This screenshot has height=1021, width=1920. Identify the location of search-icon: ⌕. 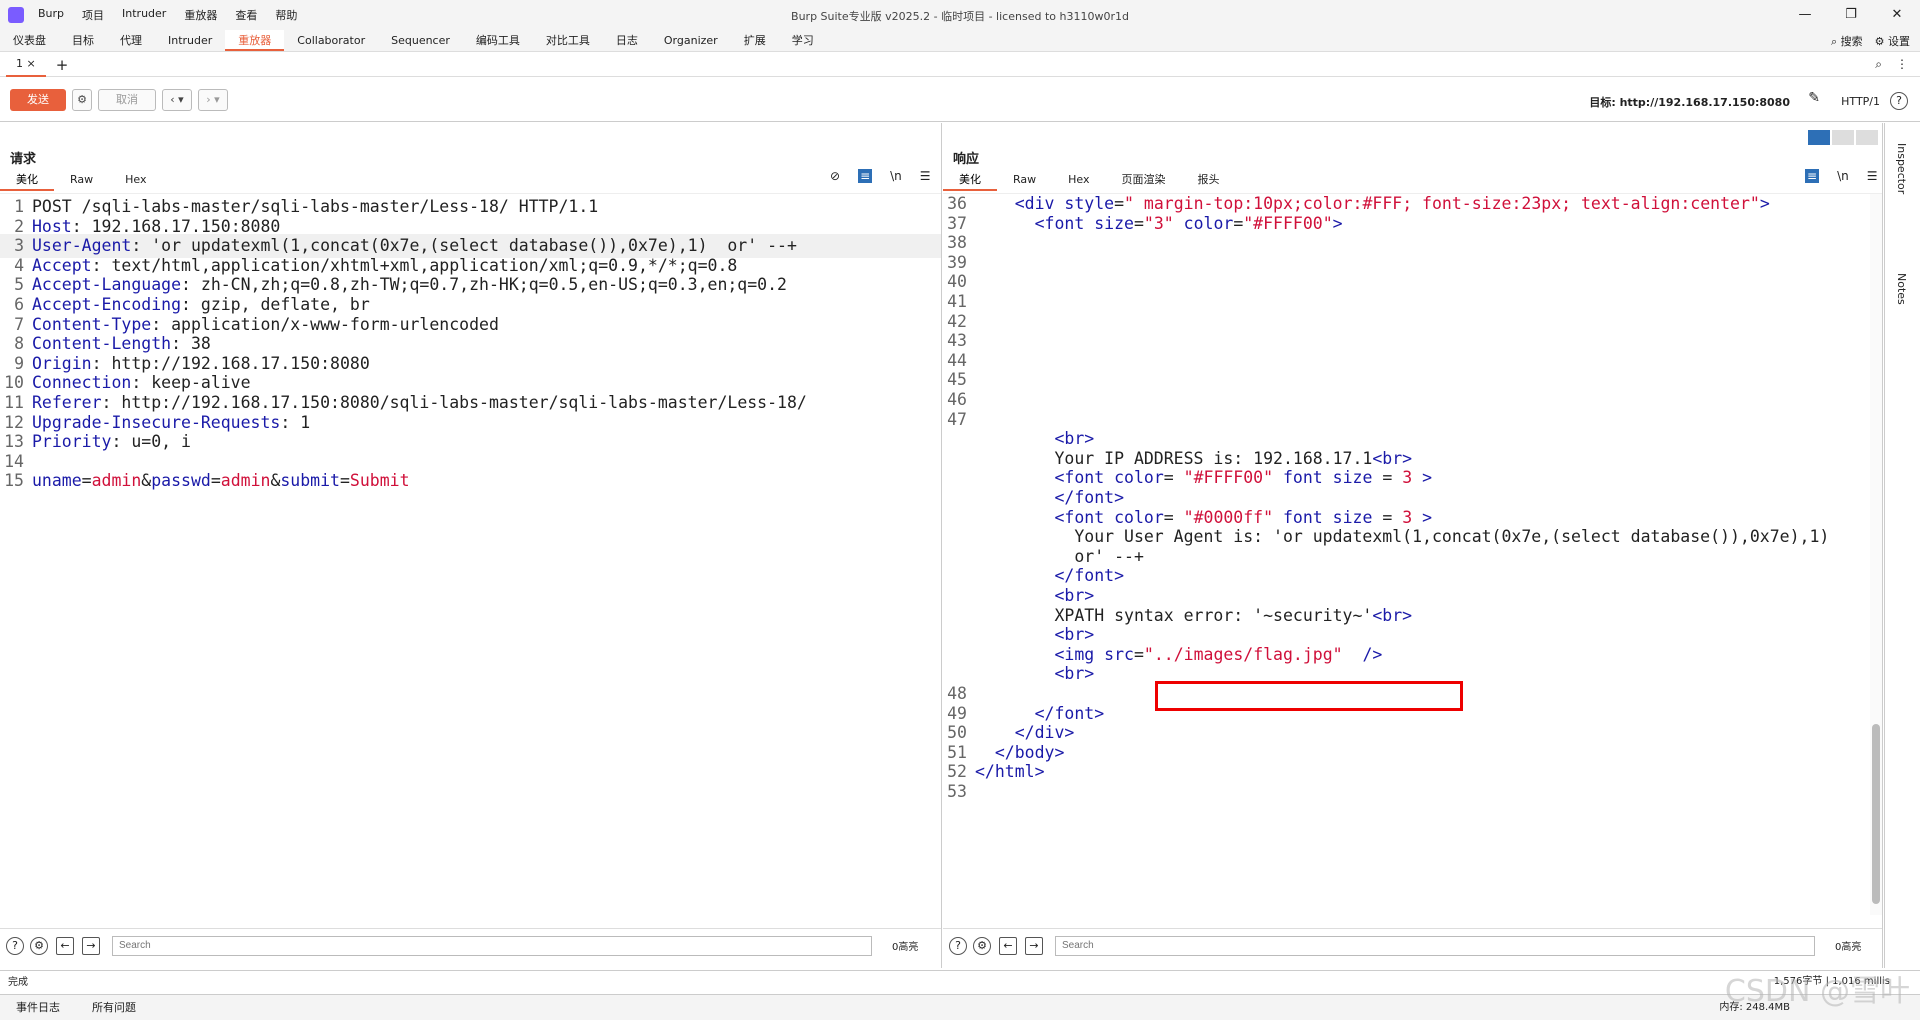
(1878, 64).